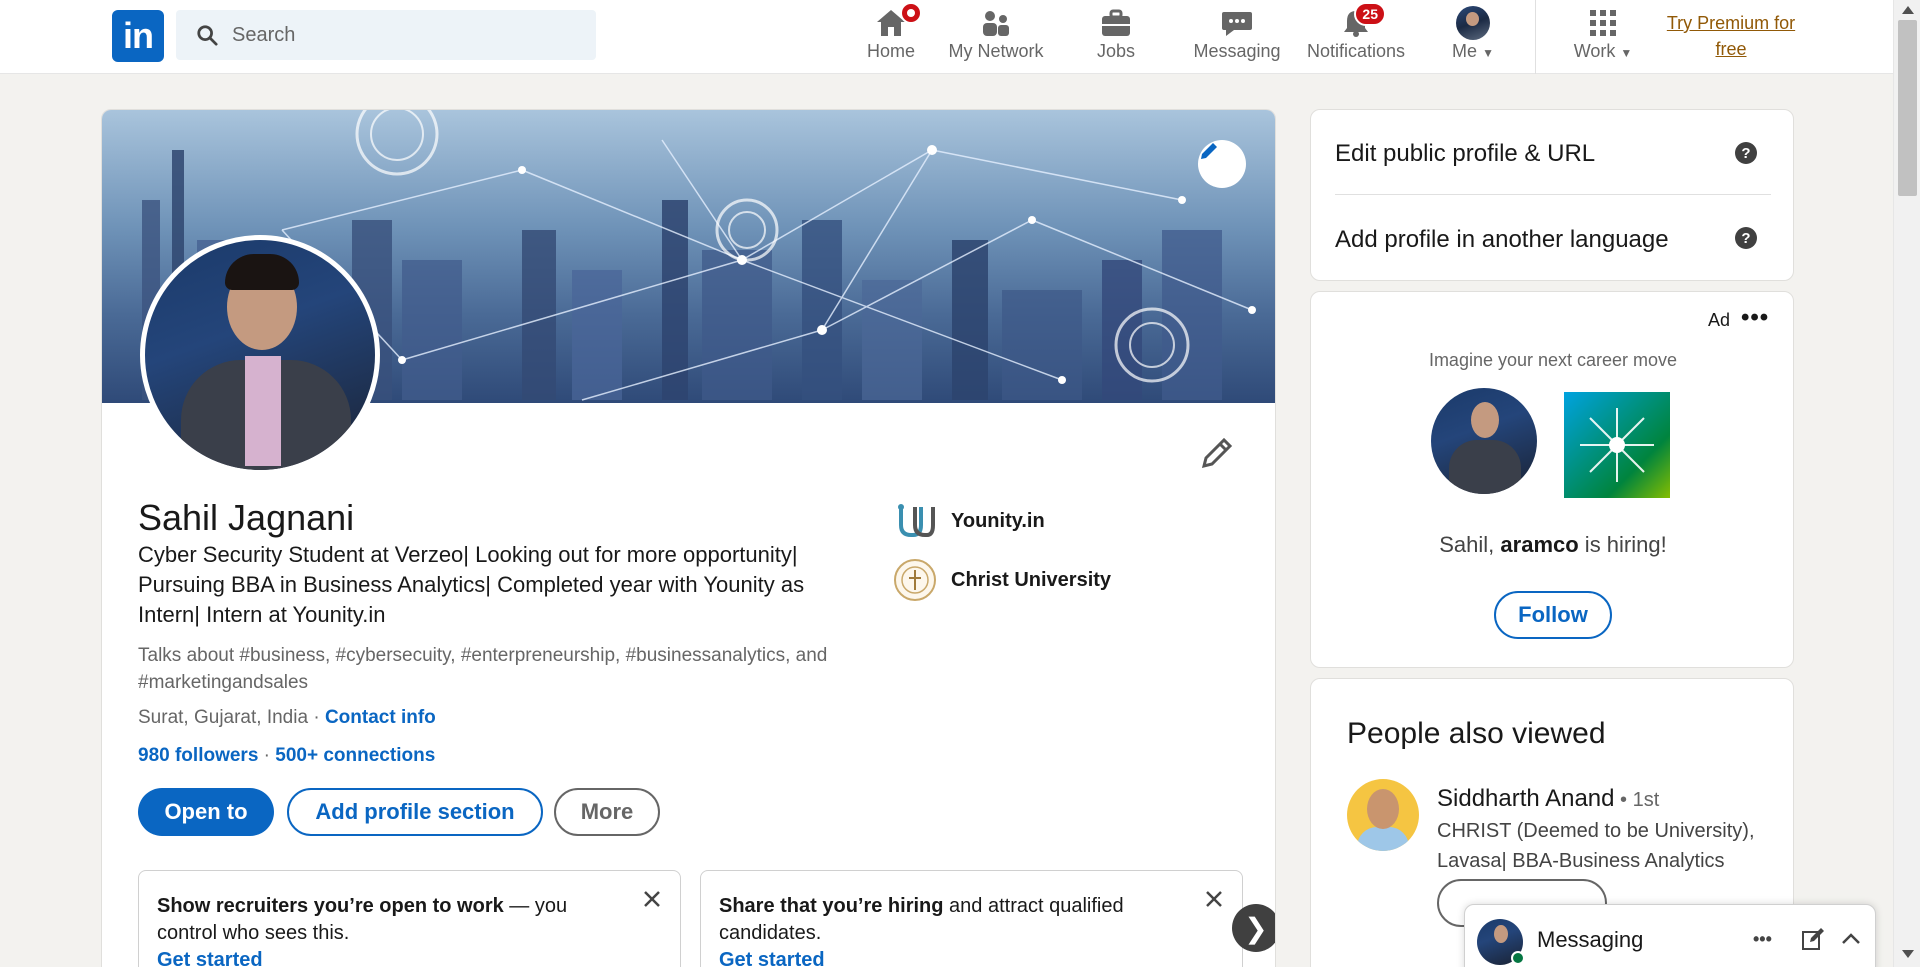  I want to click on messaging-icon, so click(1237, 24).